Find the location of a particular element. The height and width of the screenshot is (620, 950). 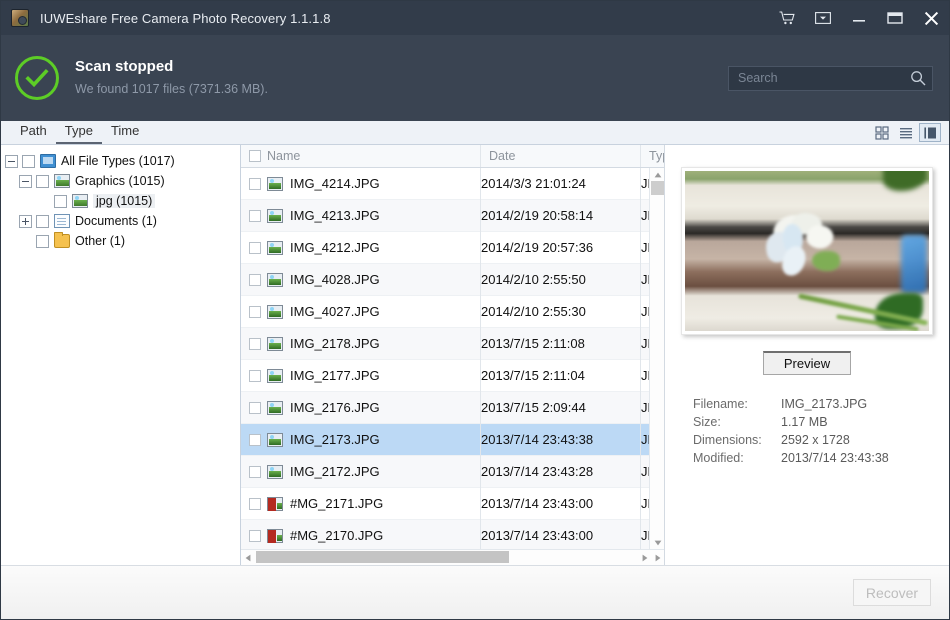

metadata-value: 1.17 MB is located at coordinates (804, 422).